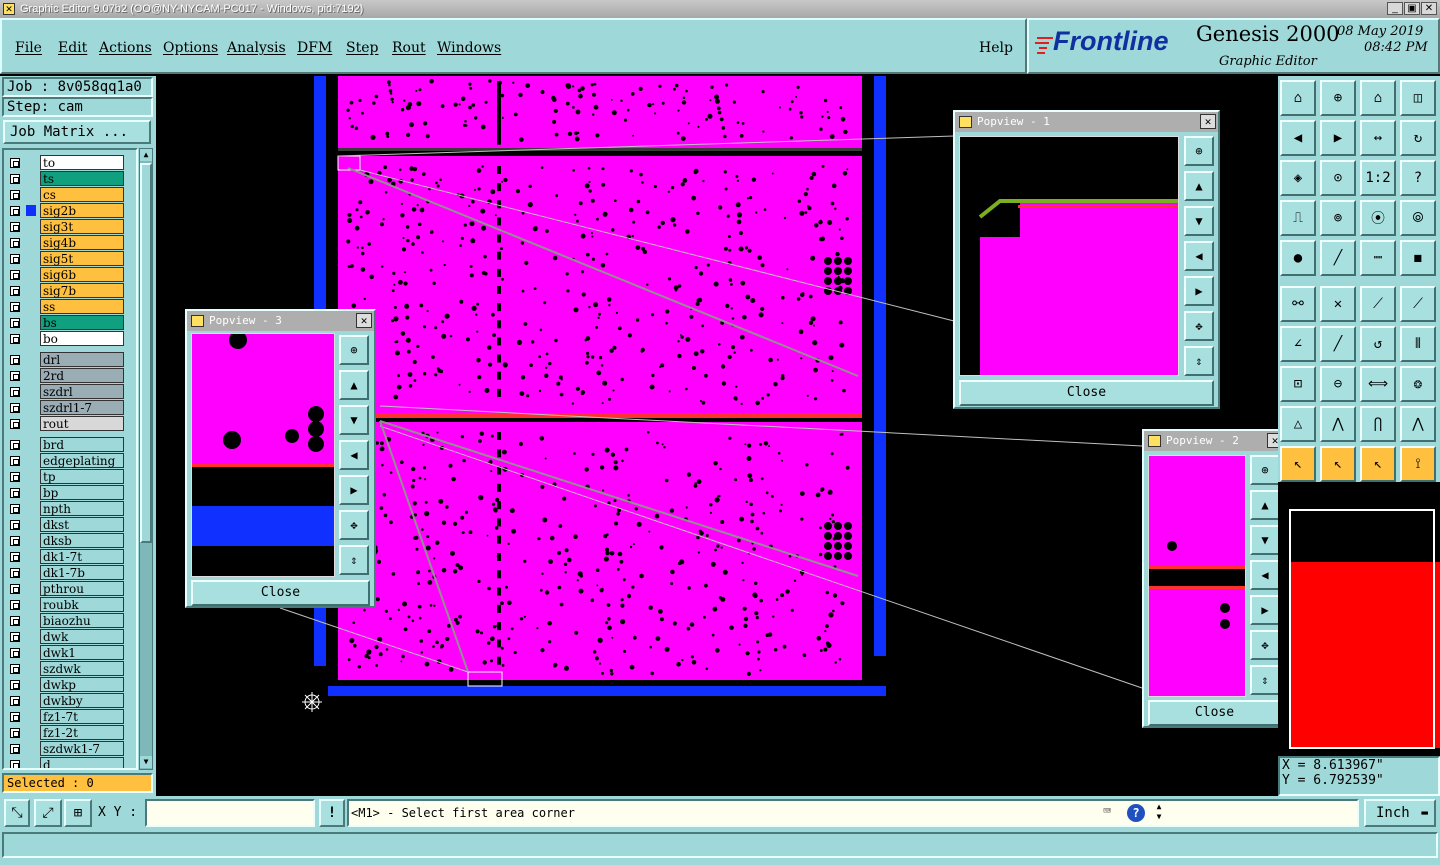 This screenshot has height=865, width=1440. Describe the element at coordinates (1378, 344) in the screenshot. I see `arc-icon: ↺` at that location.